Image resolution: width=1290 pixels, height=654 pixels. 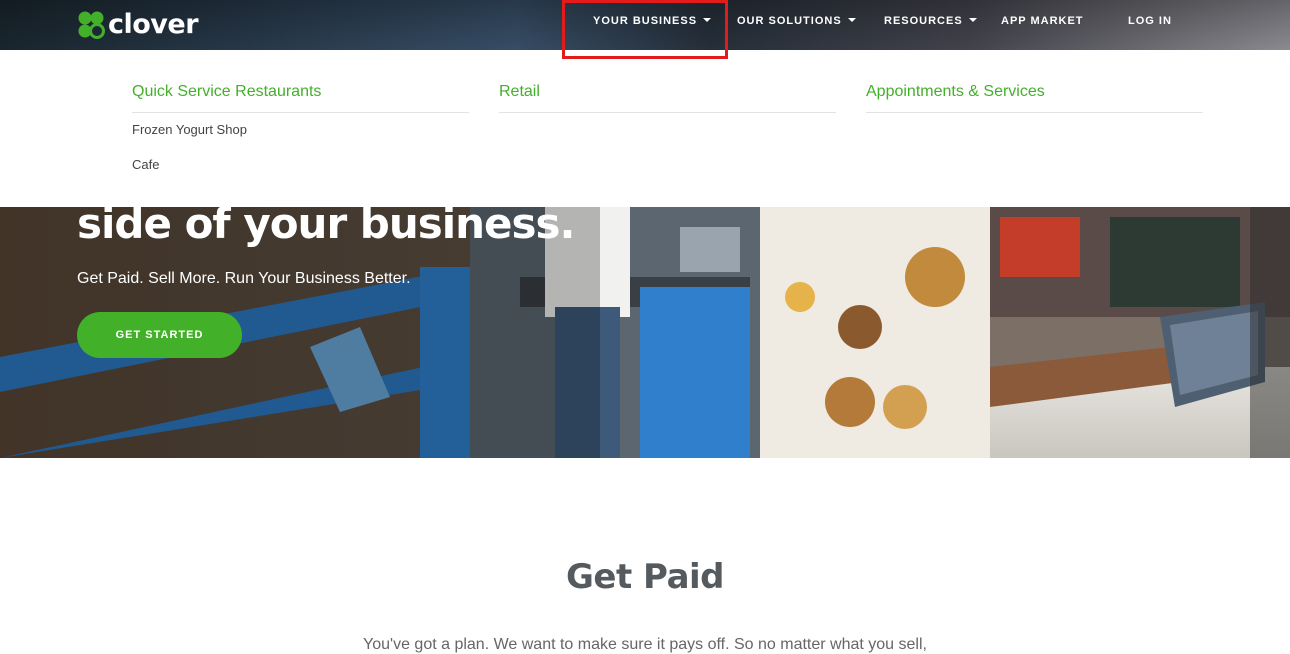 I want to click on nav-our-solutions: OUR SOLUTIONS, so click(x=796, y=21).